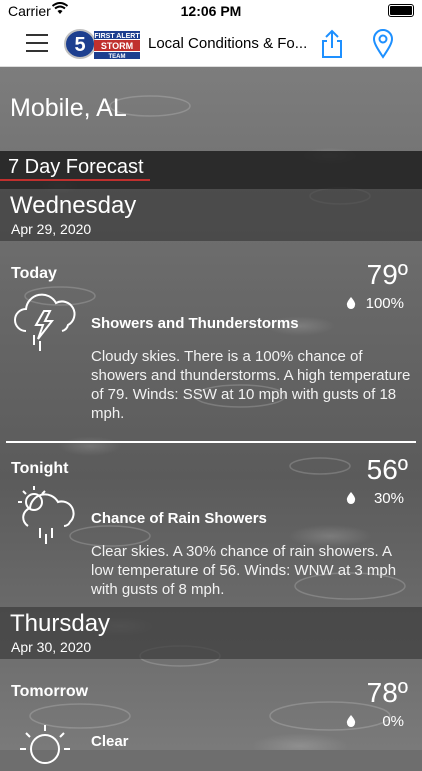 The image size is (422, 771). I want to click on section-title: 7 Day Forecast, so click(76, 167).